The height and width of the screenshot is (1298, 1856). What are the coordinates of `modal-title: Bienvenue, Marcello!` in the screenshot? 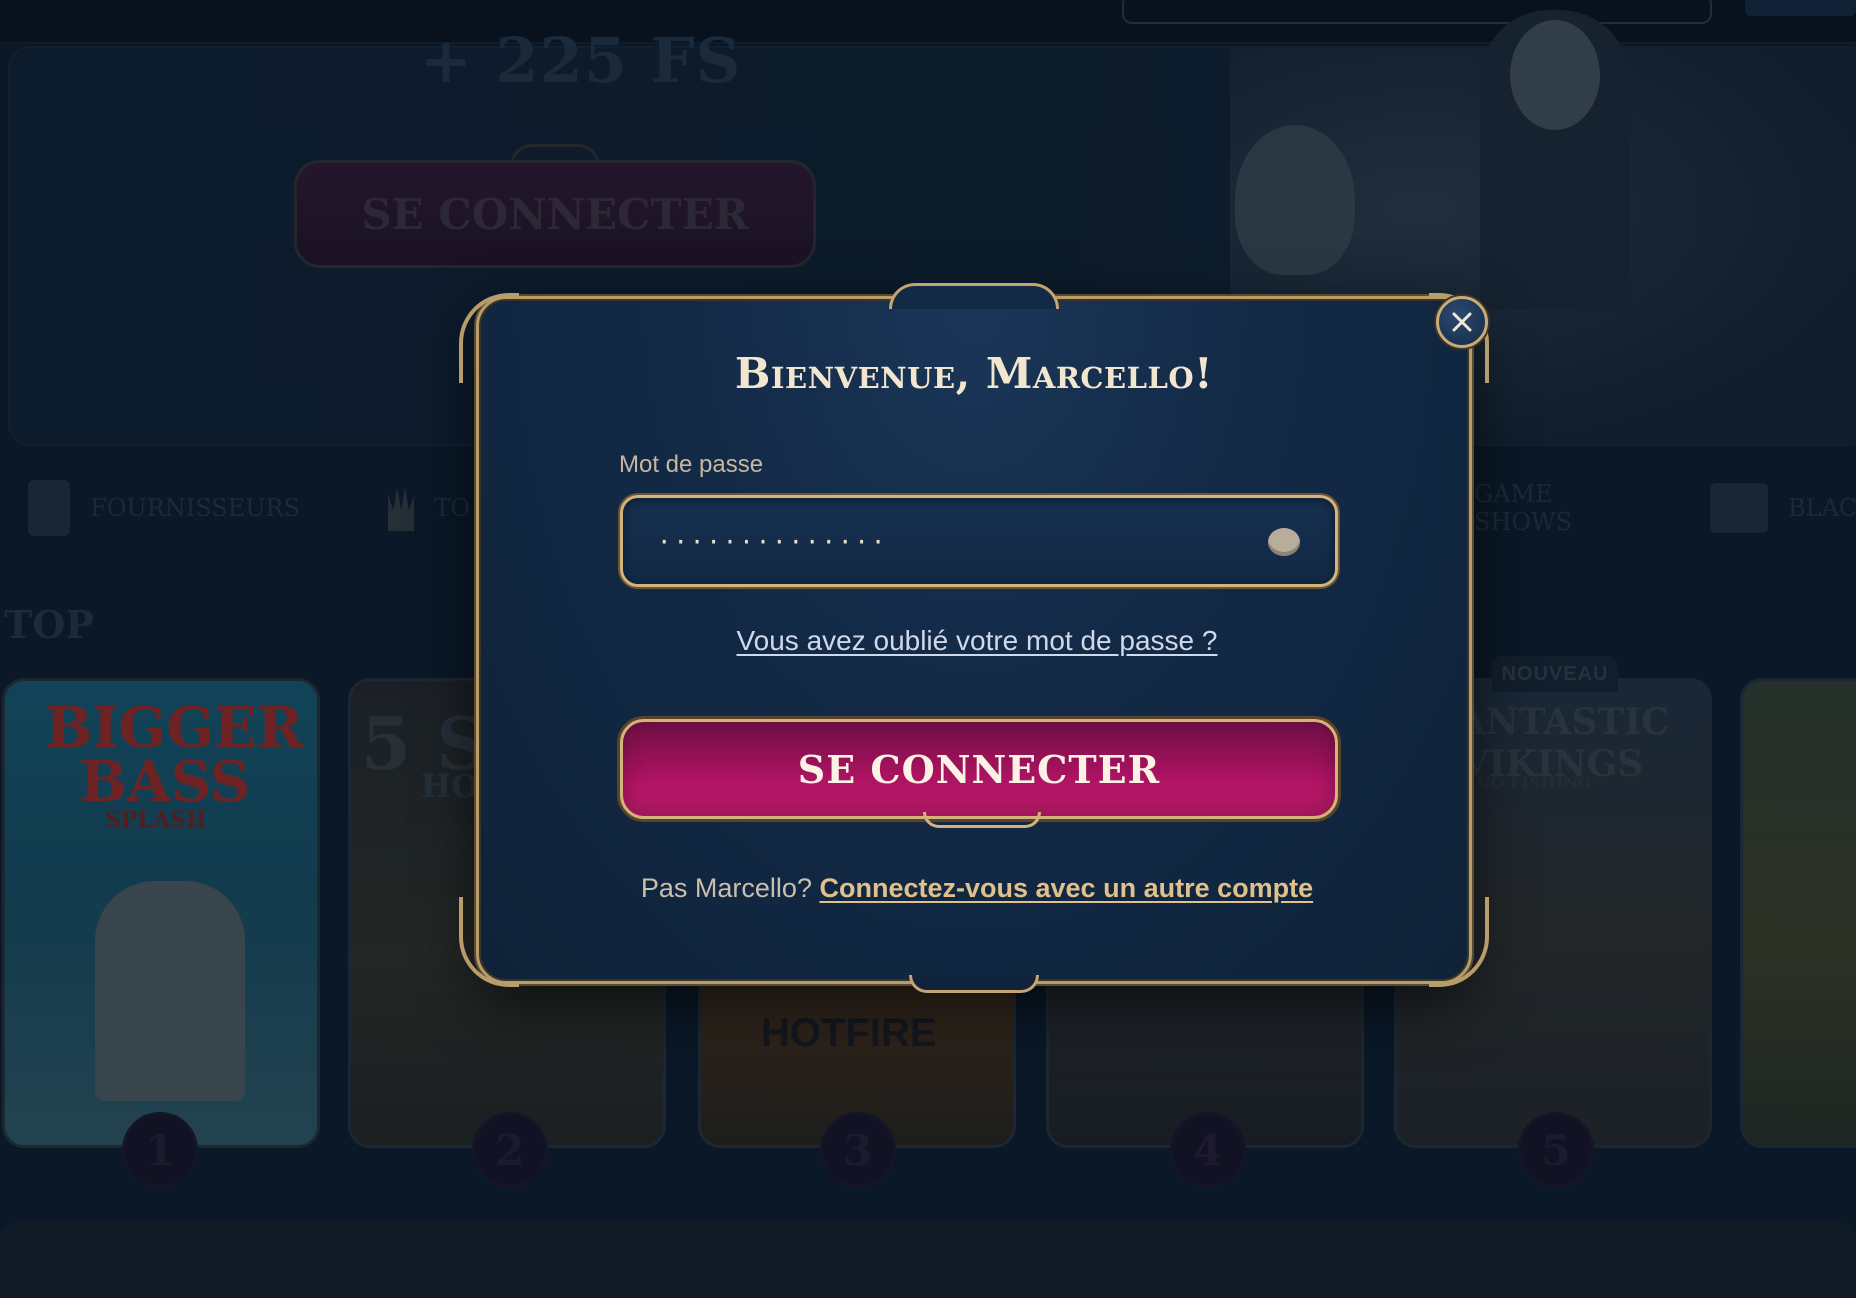 It's located at (974, 373).